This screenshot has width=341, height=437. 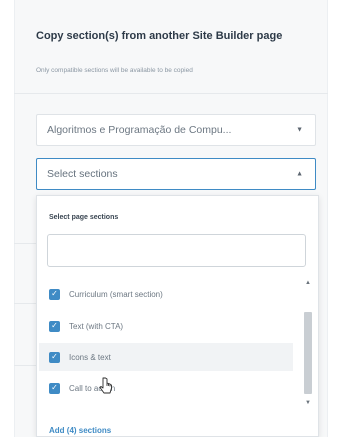 What do you see at coordinates (308, 283) in the screenshot?
I see `scroll-up-icon: ▲` at bounding box center [308, 283].